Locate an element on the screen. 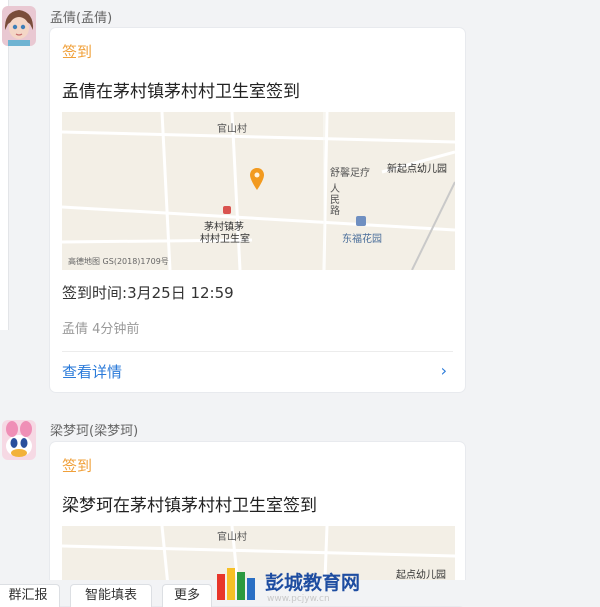  meta-time: 4分钟前 is located at coordinates (116, 329).